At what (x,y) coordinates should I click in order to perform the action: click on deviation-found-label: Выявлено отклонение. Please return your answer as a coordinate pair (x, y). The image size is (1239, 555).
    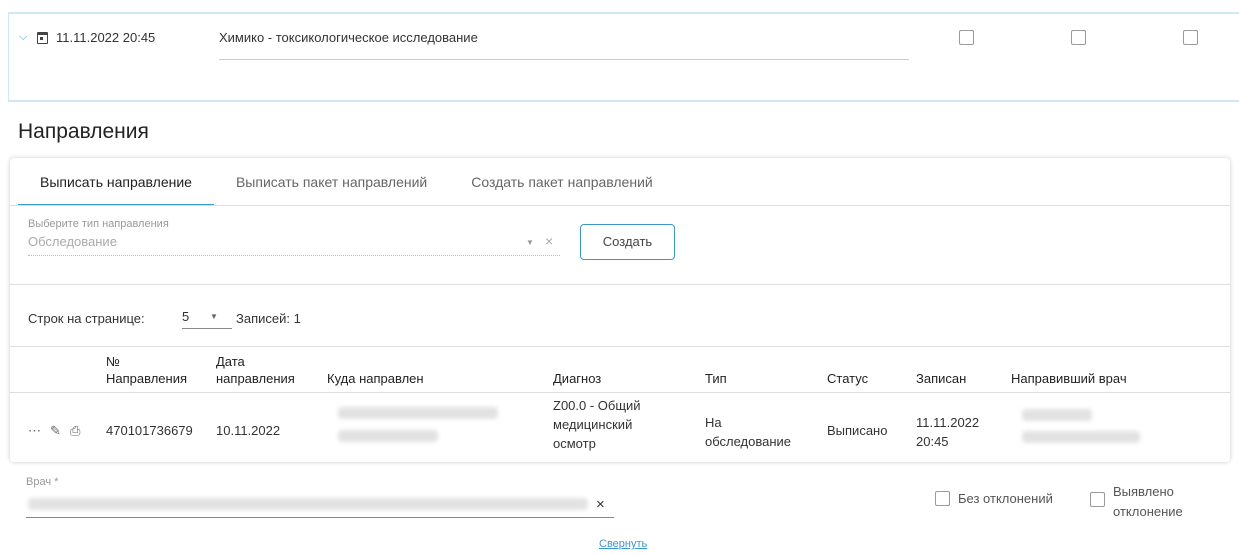
    Looking at the image, I should click on (1158, 502).